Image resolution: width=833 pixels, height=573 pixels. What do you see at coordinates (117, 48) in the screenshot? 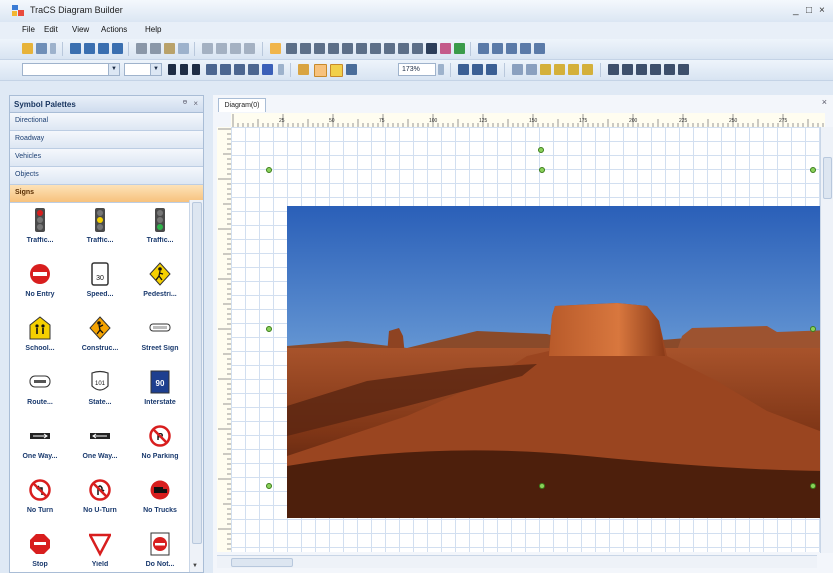
I see `arrange-icon` at bounding box center [117, 48].